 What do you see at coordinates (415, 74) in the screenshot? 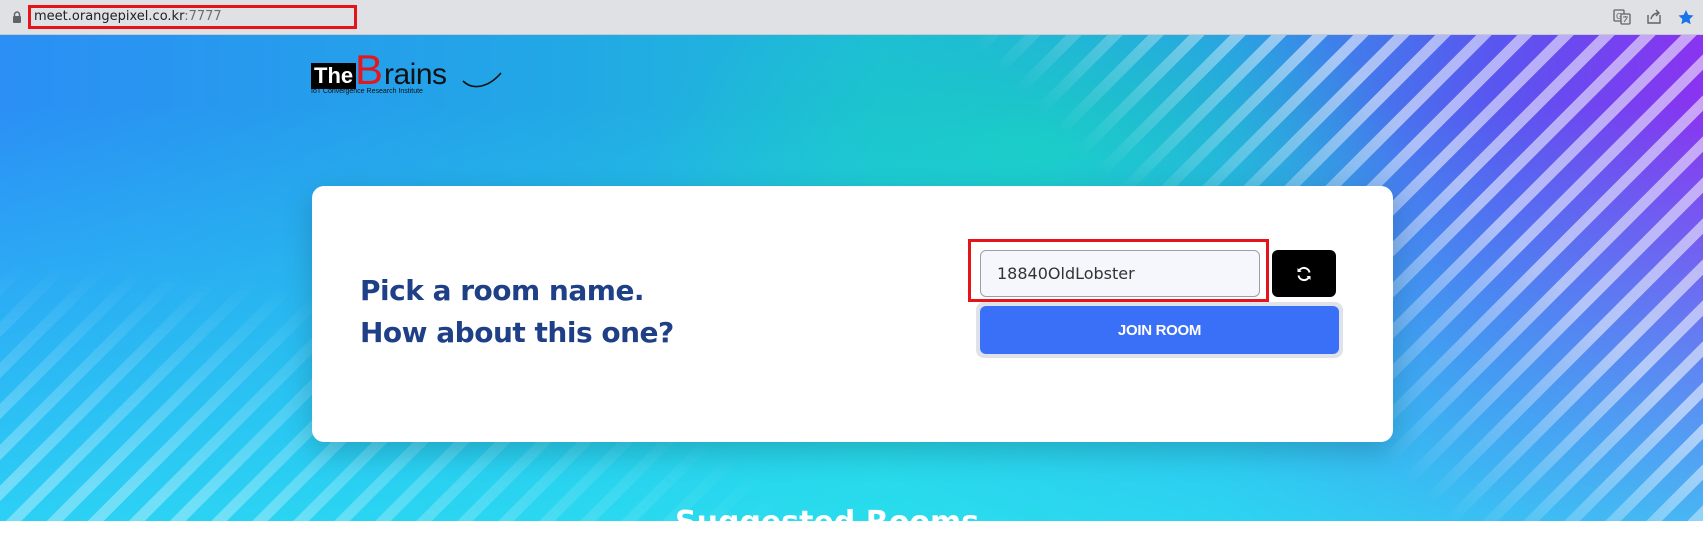
I see `logo-rains-text: rains` at bounding box center [415, 74].